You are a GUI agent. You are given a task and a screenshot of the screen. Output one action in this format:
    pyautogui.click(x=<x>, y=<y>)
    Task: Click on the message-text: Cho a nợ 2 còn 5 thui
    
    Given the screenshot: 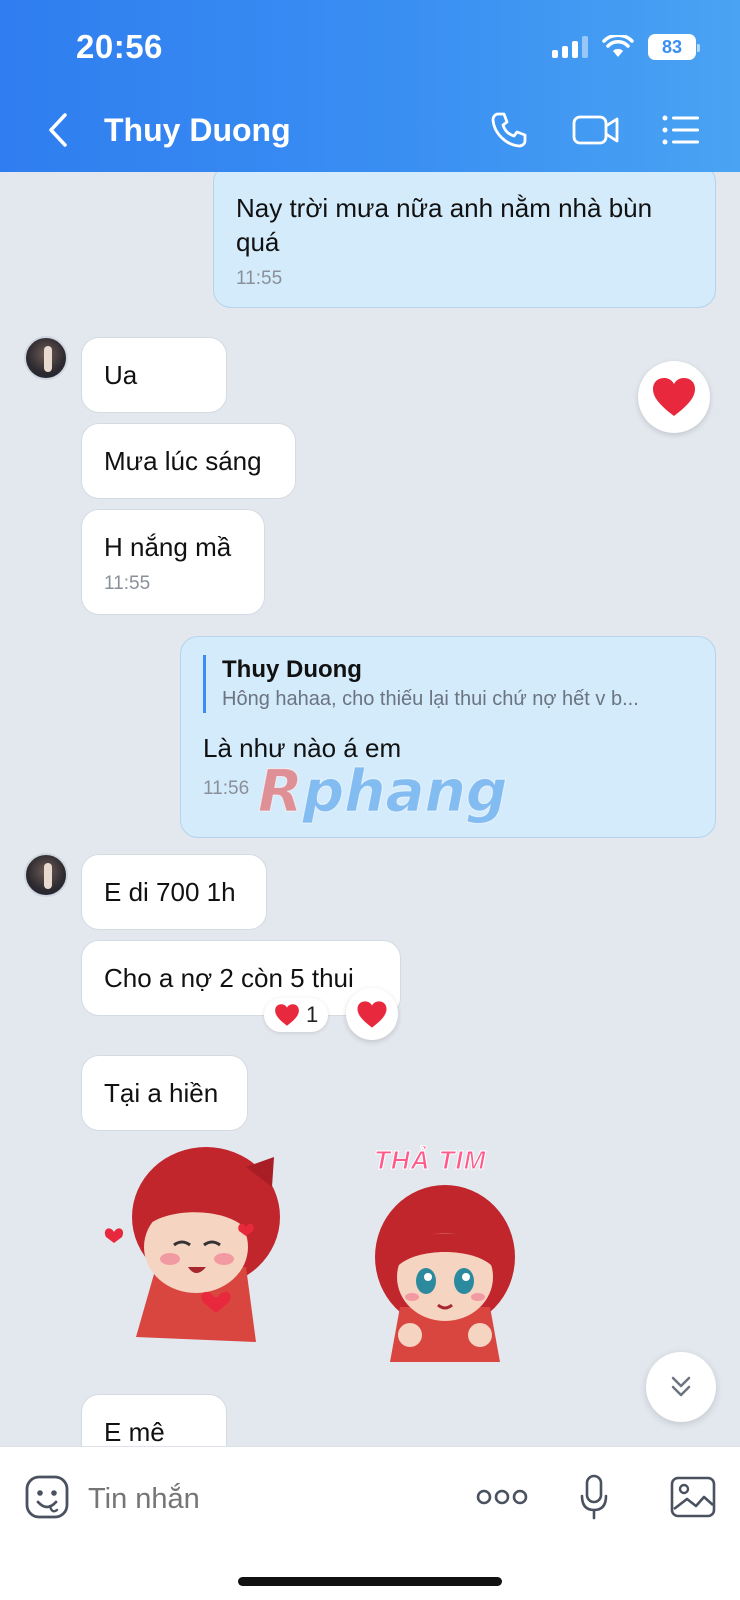 What is the action you would take?
    pyautogui.click(x=229, y=978)
    